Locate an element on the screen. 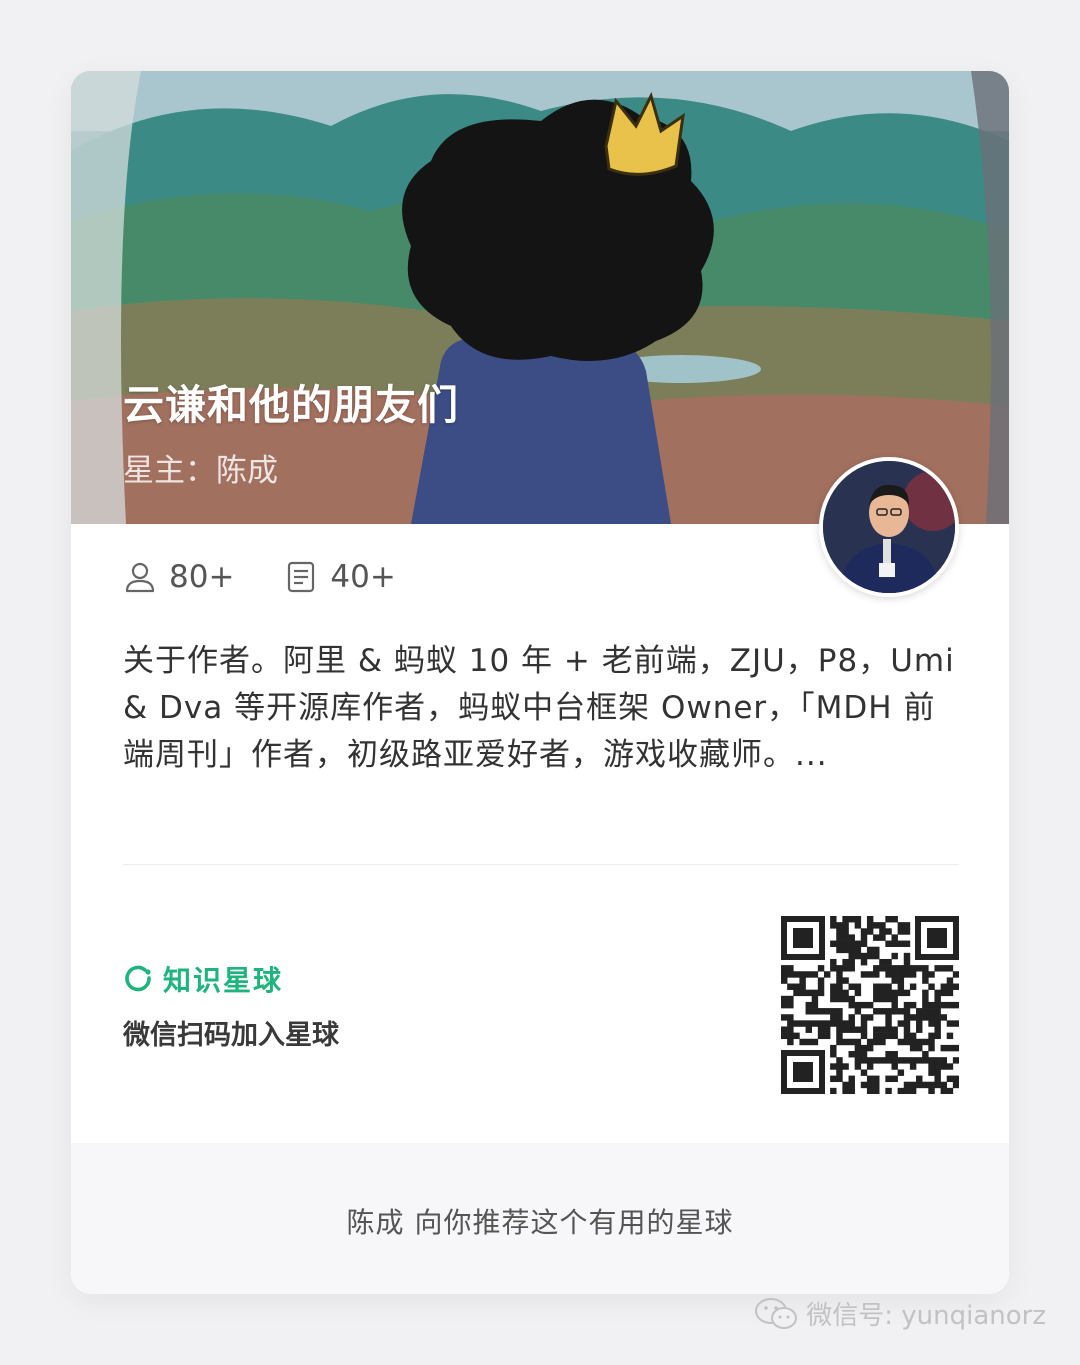 The width and height of the screenshot is (1080, 1365). wechat-icon is located at coordinates (776, 1313).